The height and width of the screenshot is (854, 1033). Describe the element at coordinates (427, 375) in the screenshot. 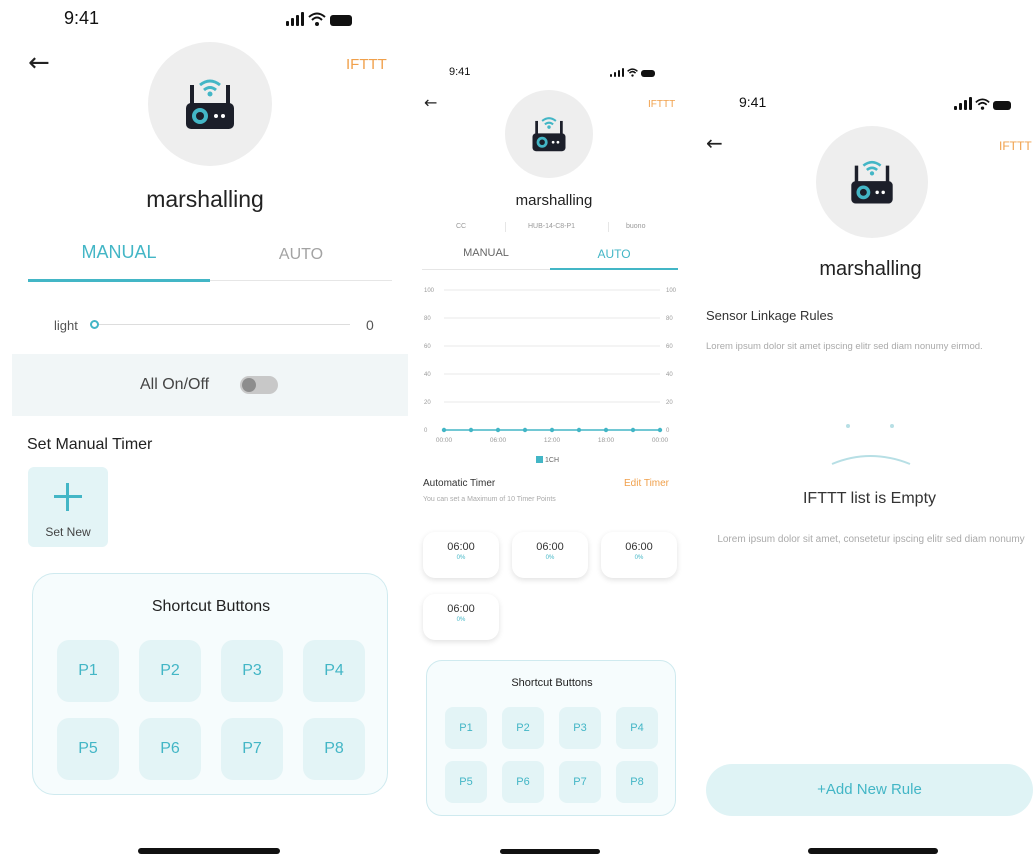

I see `y-tick-label-left: 40` at that location.